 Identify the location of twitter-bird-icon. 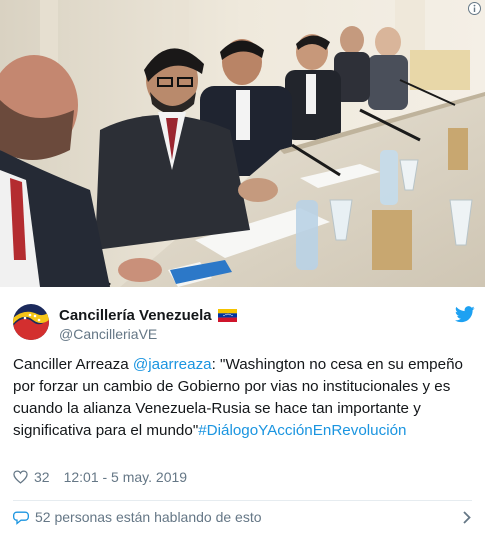
(465, 314).